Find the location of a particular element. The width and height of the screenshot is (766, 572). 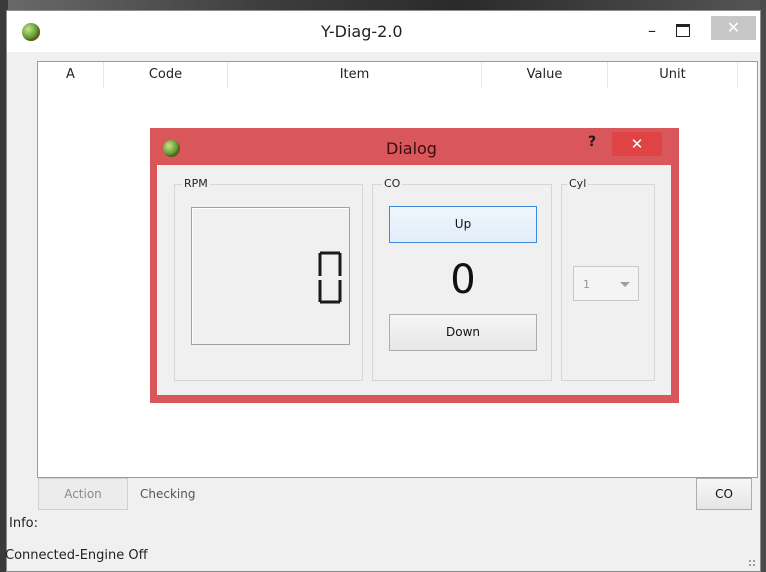

title-bar: Y-Diag-2.0 – ✕ is located at coordinates (383, 31).